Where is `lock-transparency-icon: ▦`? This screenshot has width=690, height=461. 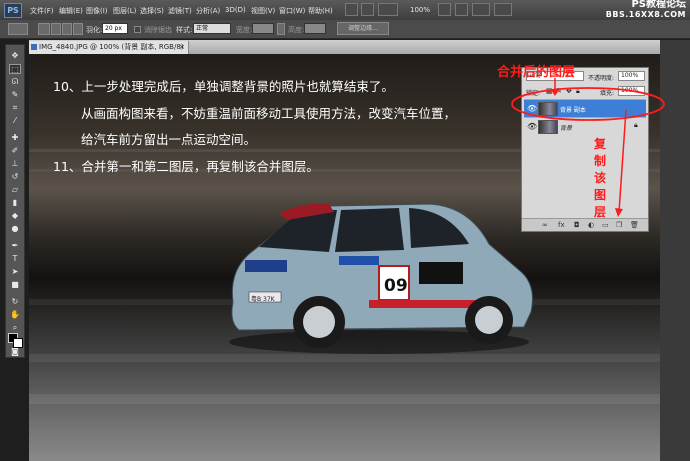 lock-transparency-icon: ▦ is located at coordinates (549, 91).